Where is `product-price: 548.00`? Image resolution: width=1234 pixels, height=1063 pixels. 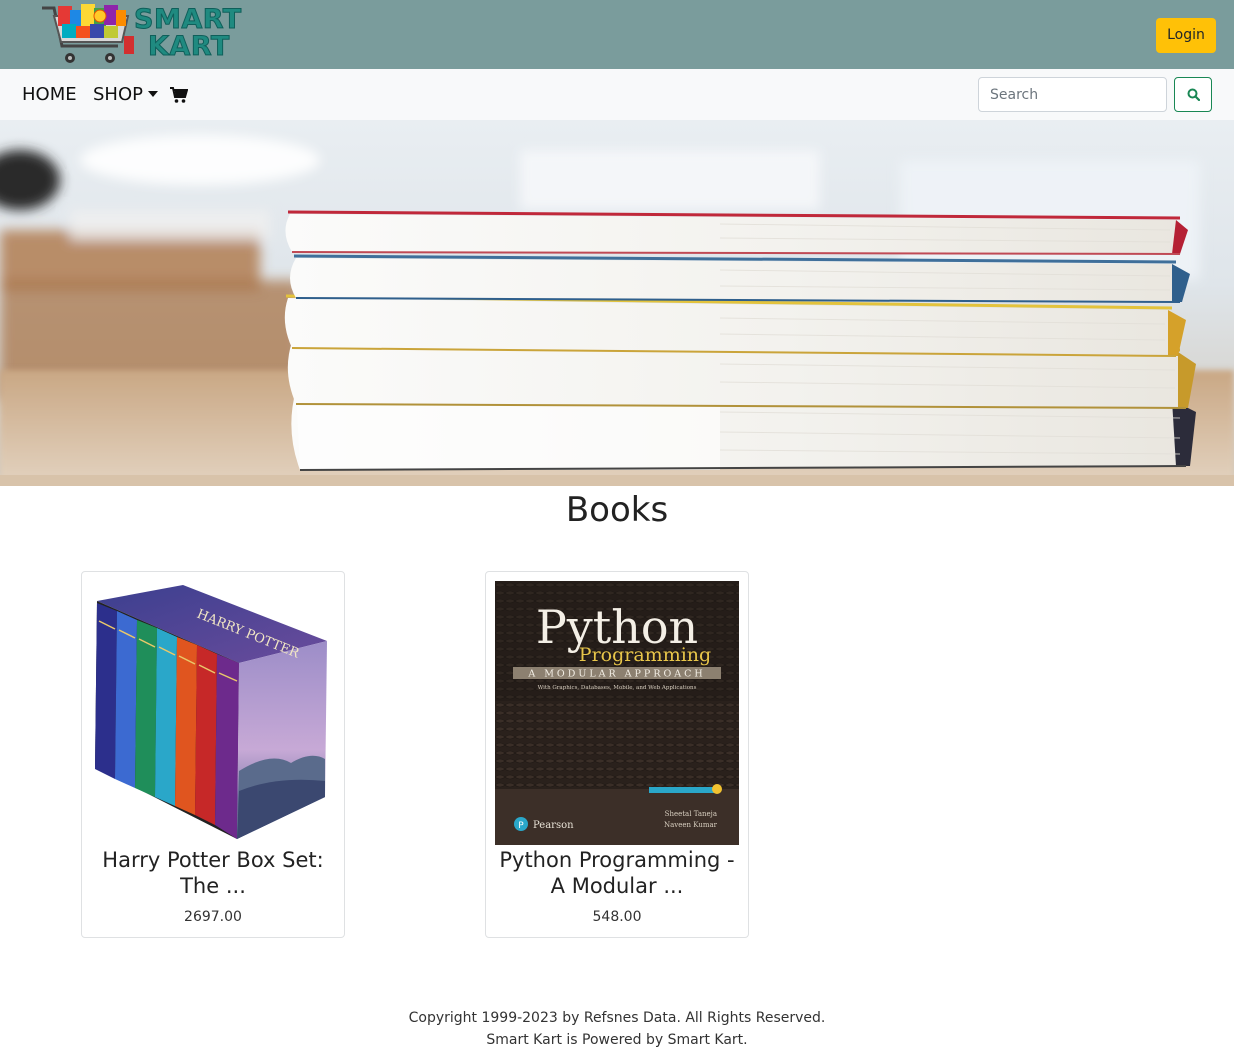
product-price: 548.00 is located at coordinates (617, 917).